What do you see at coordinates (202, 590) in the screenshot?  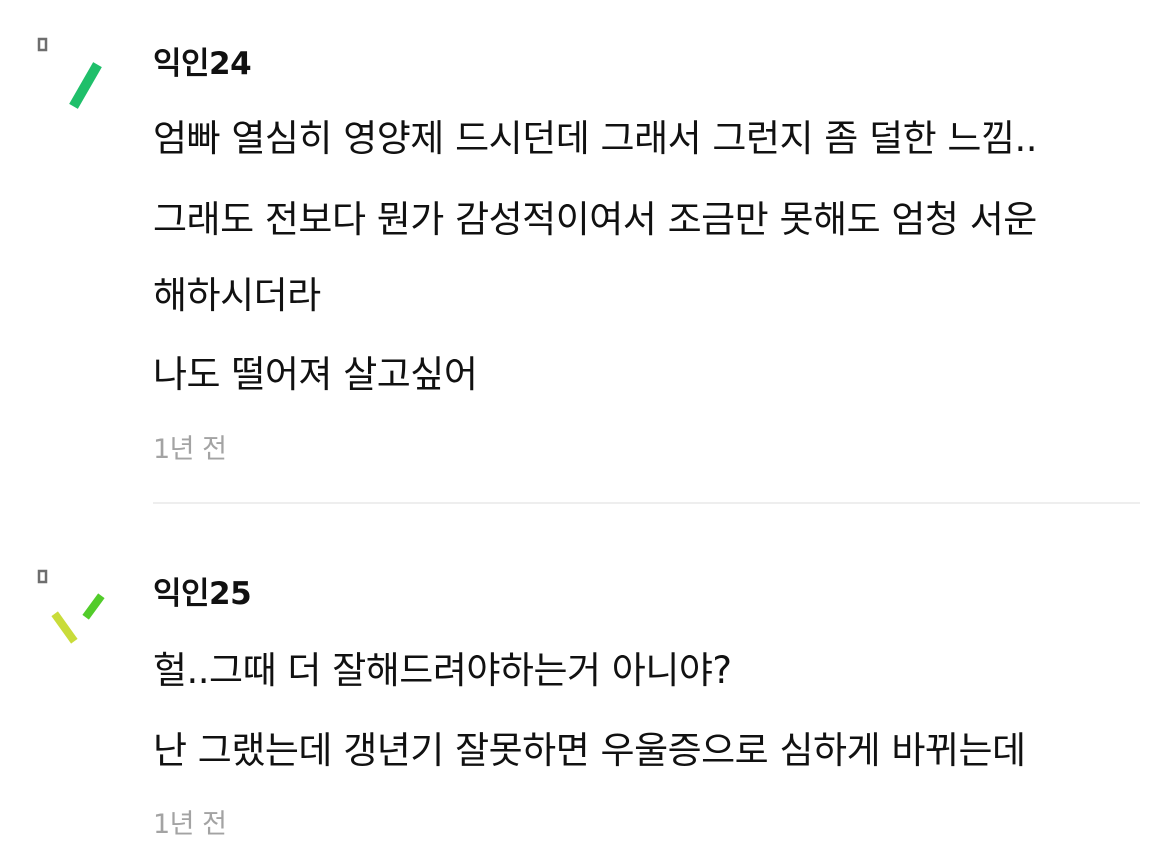 I see `comment-author: 익인25` at bounding box center [202, 590].